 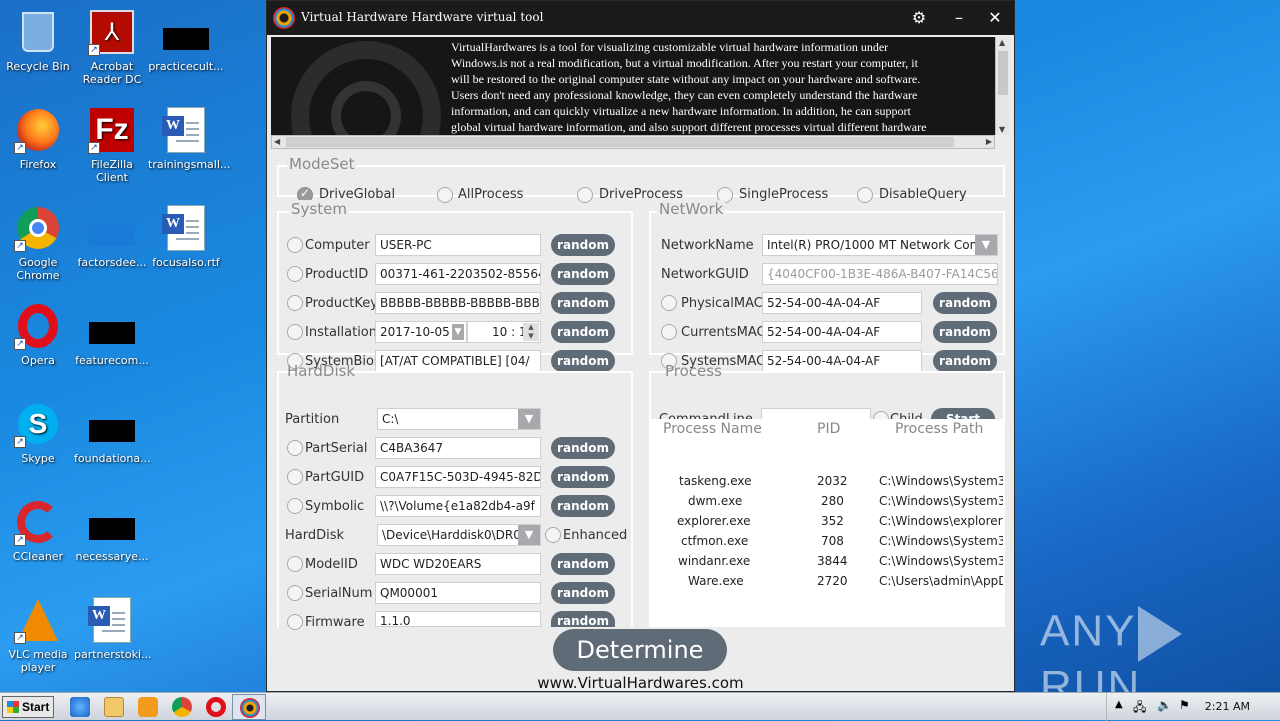 What do you see at coordinates (504, 332) in the screenshot?
I see `installation-time-spinner: 10 : 19 ▲ ▼` at bounding box center [504, 332].